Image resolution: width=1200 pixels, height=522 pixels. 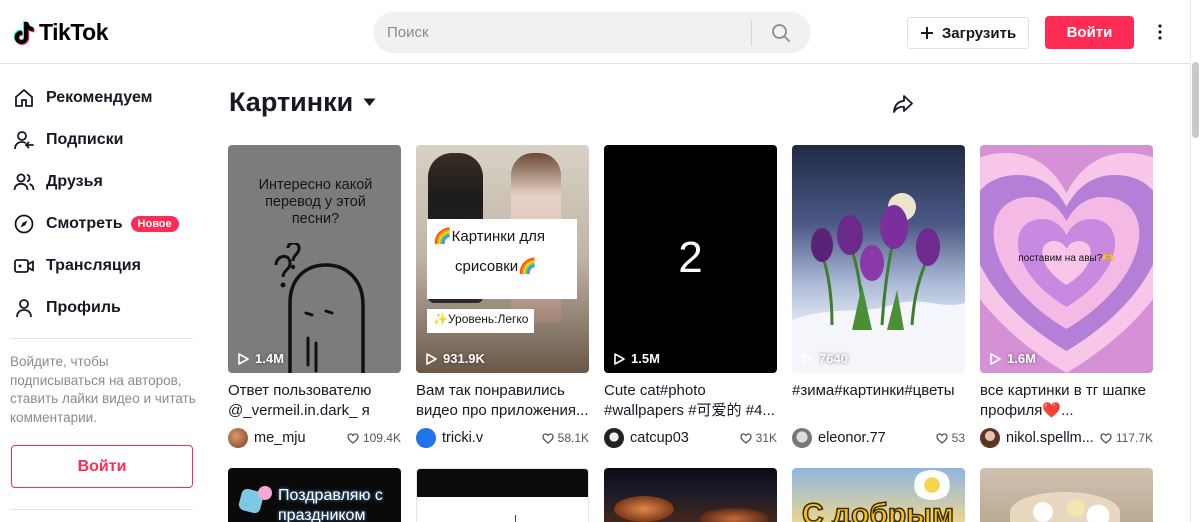 What do you see at coordinates (690, 259) in the screenshot?
I see `video-thumbnail: 2 1.5M` at bounding box center [690, 259].